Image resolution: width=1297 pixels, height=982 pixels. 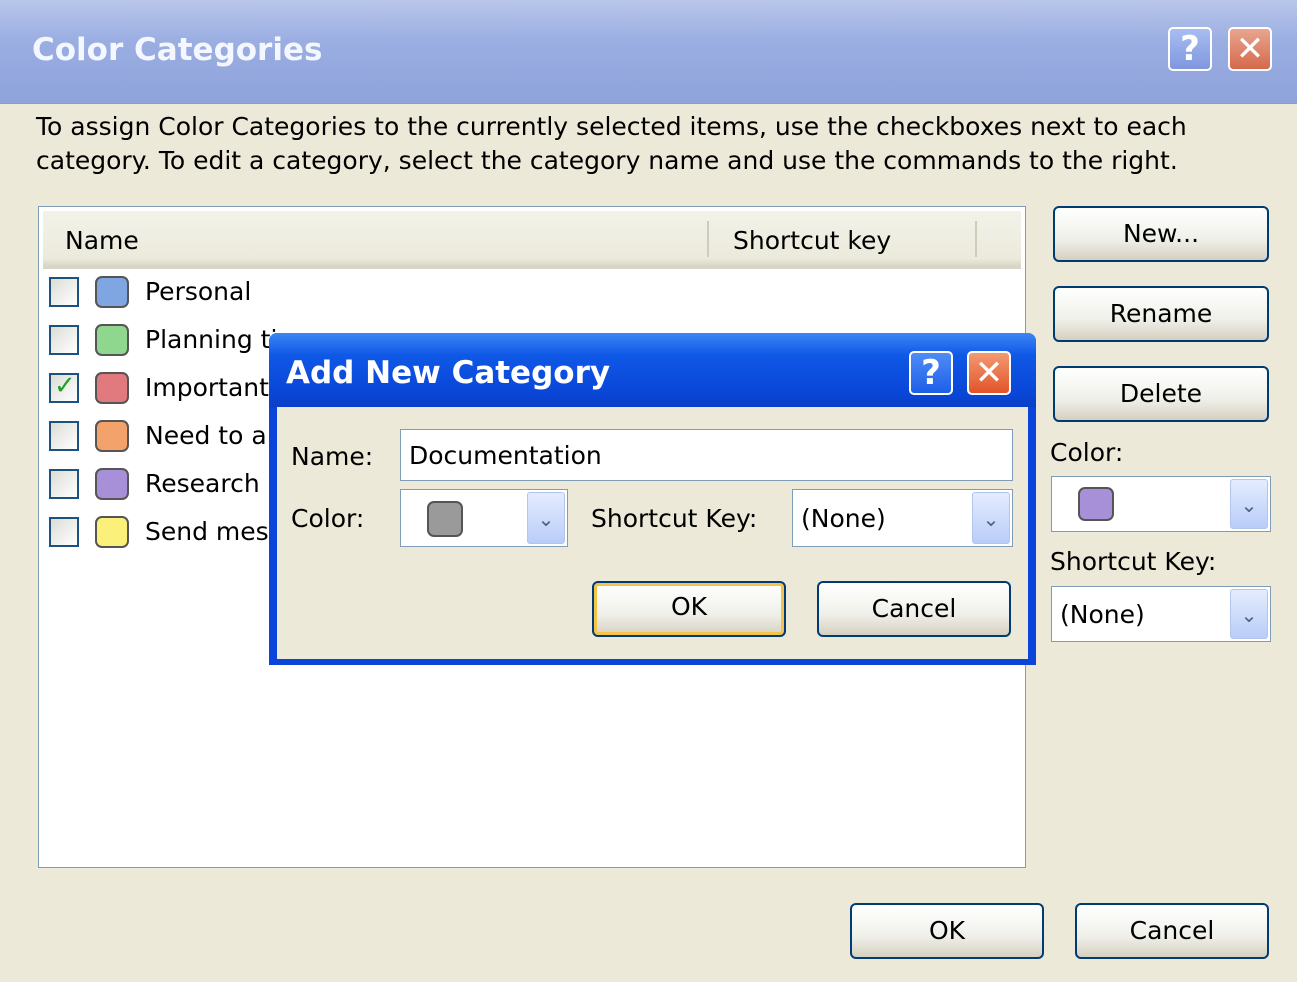 What do you see at coordinates (505, 455) in the screenshot?
I see `name-input-value: Documentation` at bounding box center [505, 455].